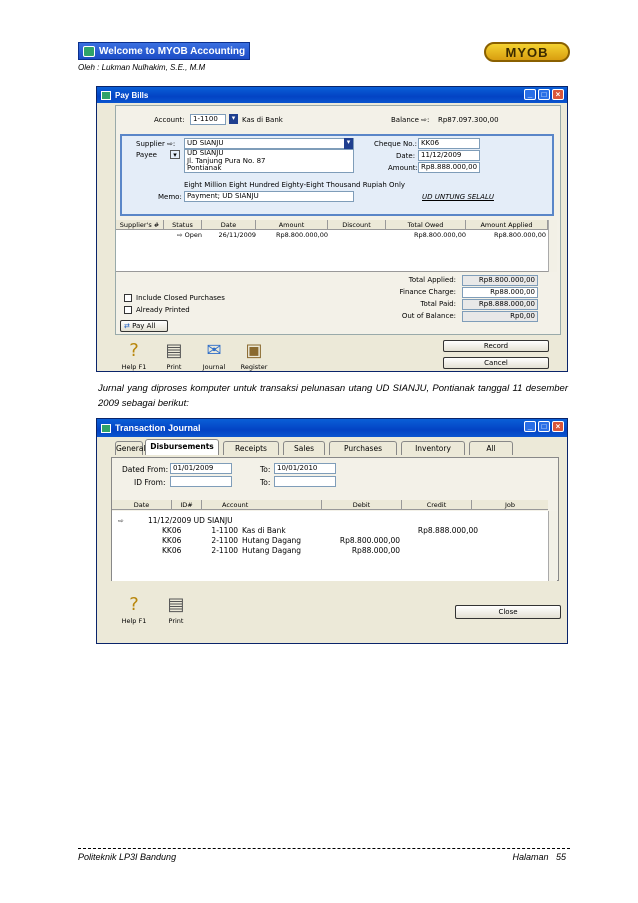  What do you see at coordinates (305, 481) in the screenshot?
I see `id-to-field` at bounding box center [305, 481].